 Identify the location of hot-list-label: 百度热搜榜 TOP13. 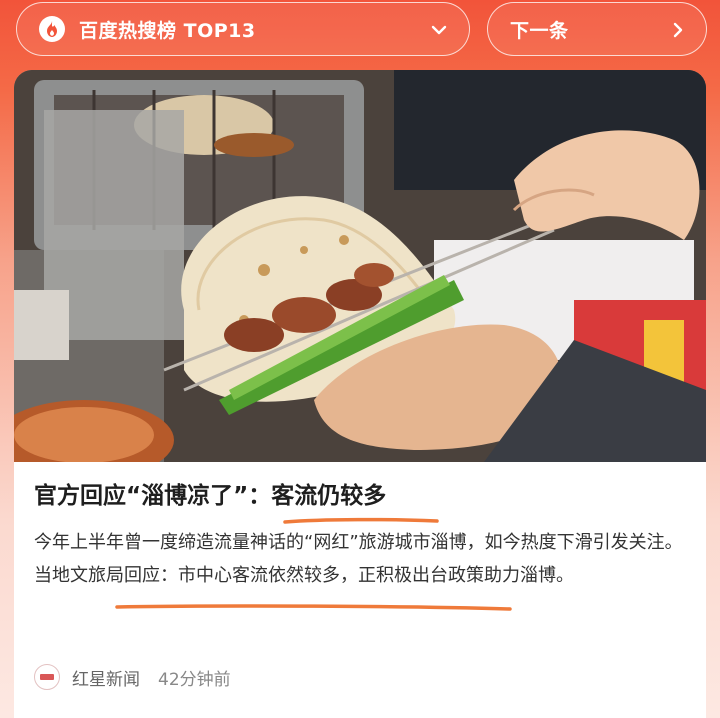
(167, 30).